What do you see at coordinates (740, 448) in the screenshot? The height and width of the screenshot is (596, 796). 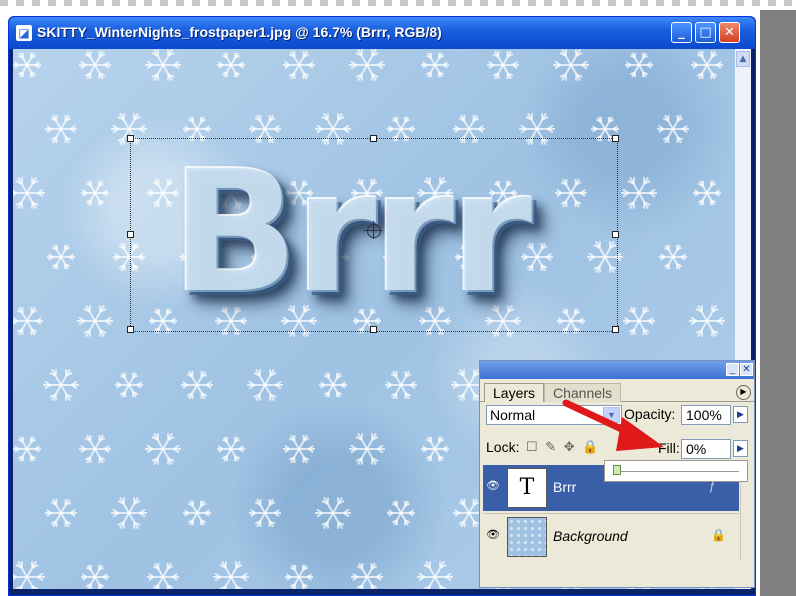 I see `fill-slider-arrow-icon: ▶` at bounding box center [740, 448].